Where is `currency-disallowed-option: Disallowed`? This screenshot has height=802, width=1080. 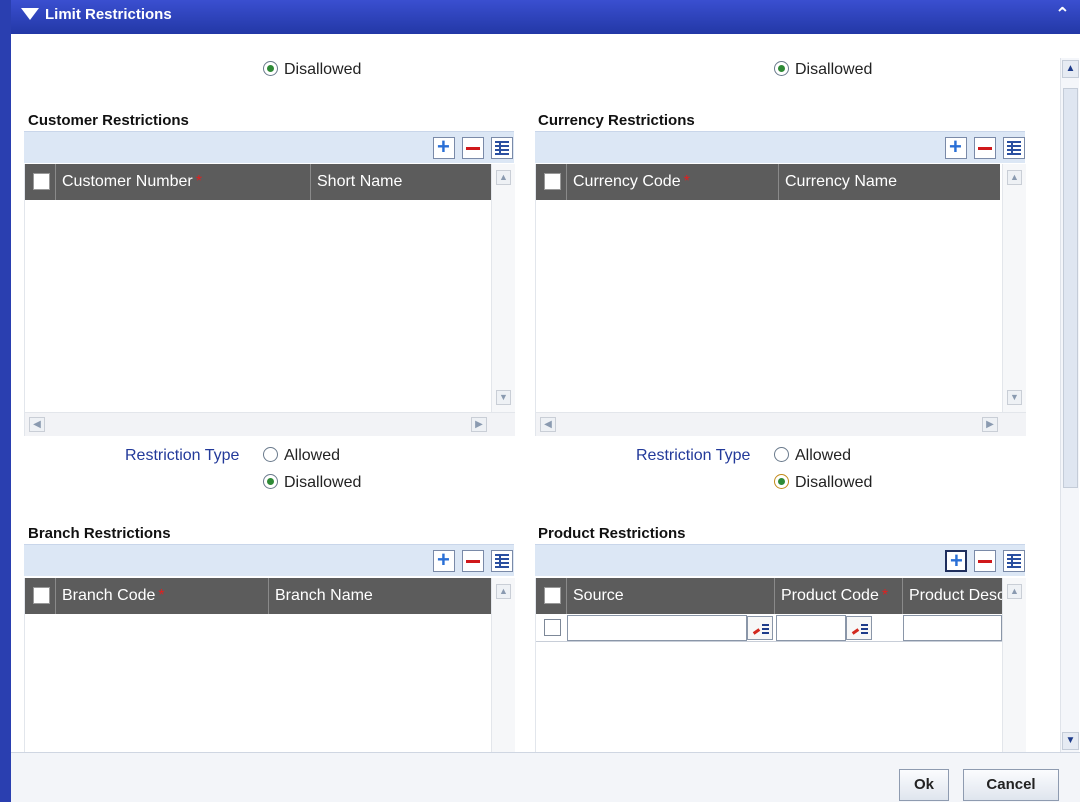
currency-disallowed-option: Disallowed is located at coordinates (823, 483).